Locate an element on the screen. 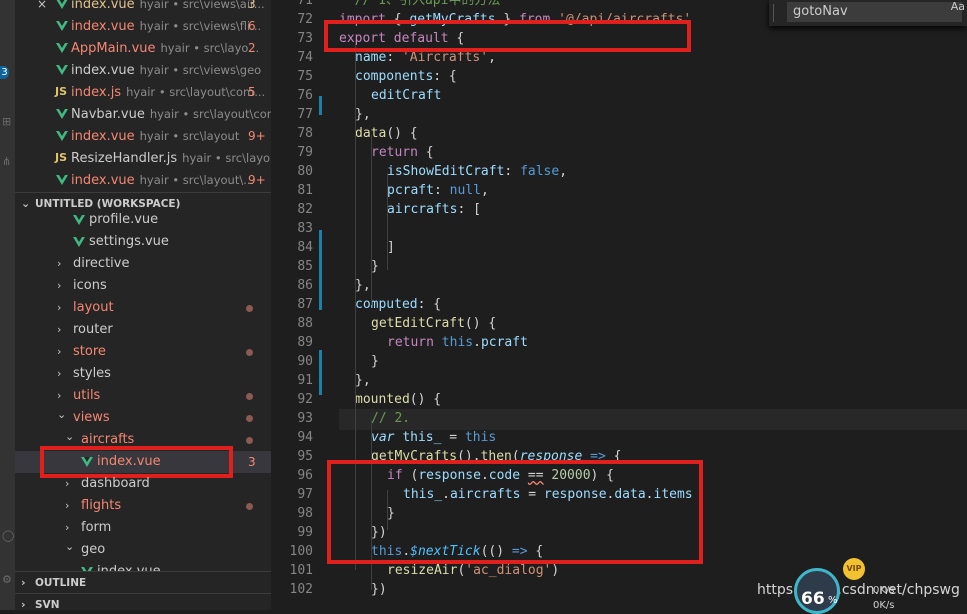 The height and width of the screenshot is (614, 967). tree-label: layout is located at coordinates (93, 307).